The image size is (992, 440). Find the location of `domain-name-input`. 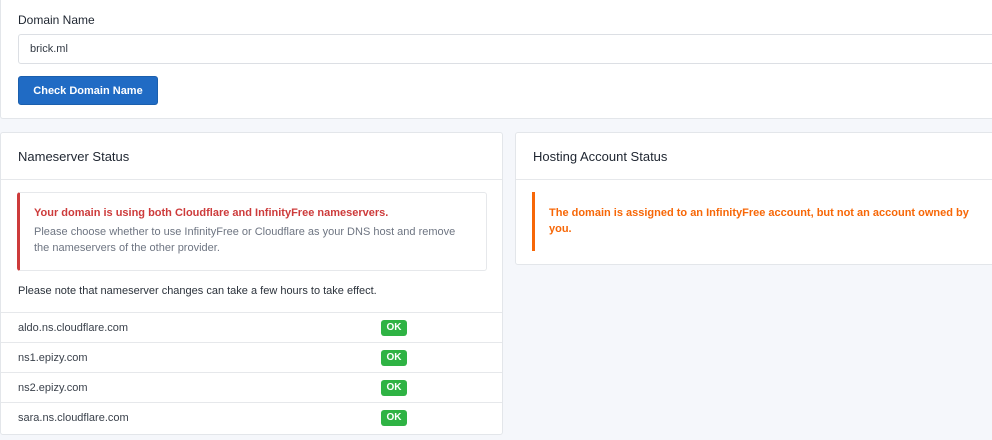

domain-name-input is located at coordinates (505, 49).